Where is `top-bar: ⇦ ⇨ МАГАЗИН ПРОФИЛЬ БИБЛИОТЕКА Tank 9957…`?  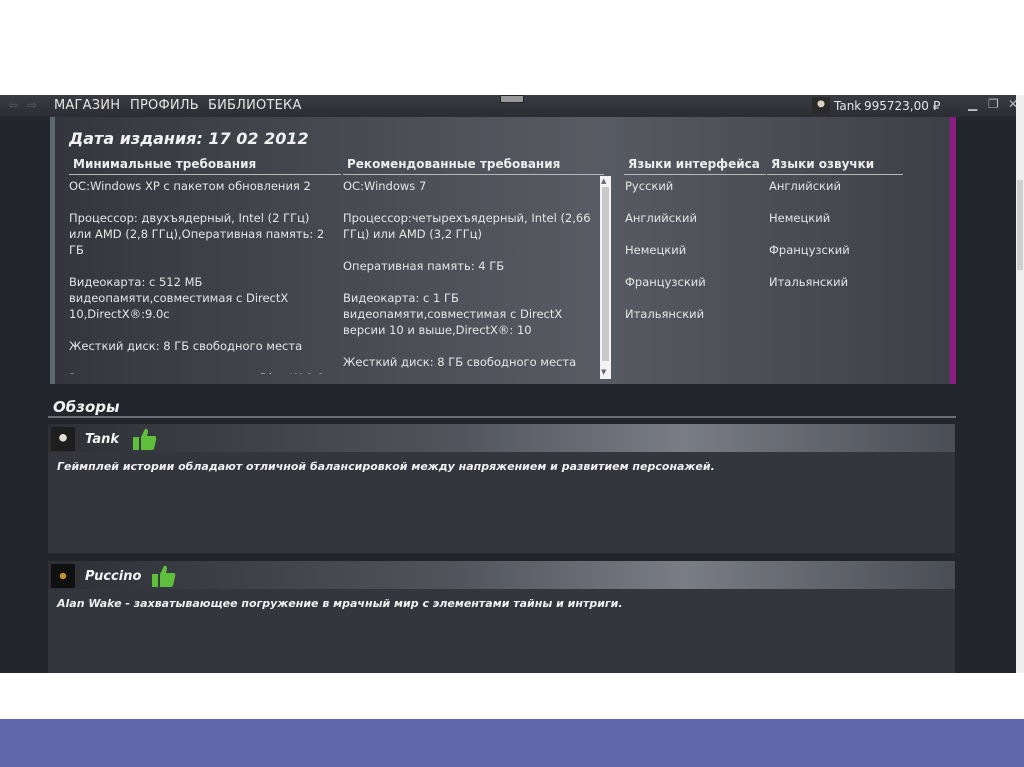
top-bar: ⇦ ⇨ МАГАЗИН ПРОФИЛЬ БИБЛИОТЕКА Tank 9957… is located at coordinates (512, 106).